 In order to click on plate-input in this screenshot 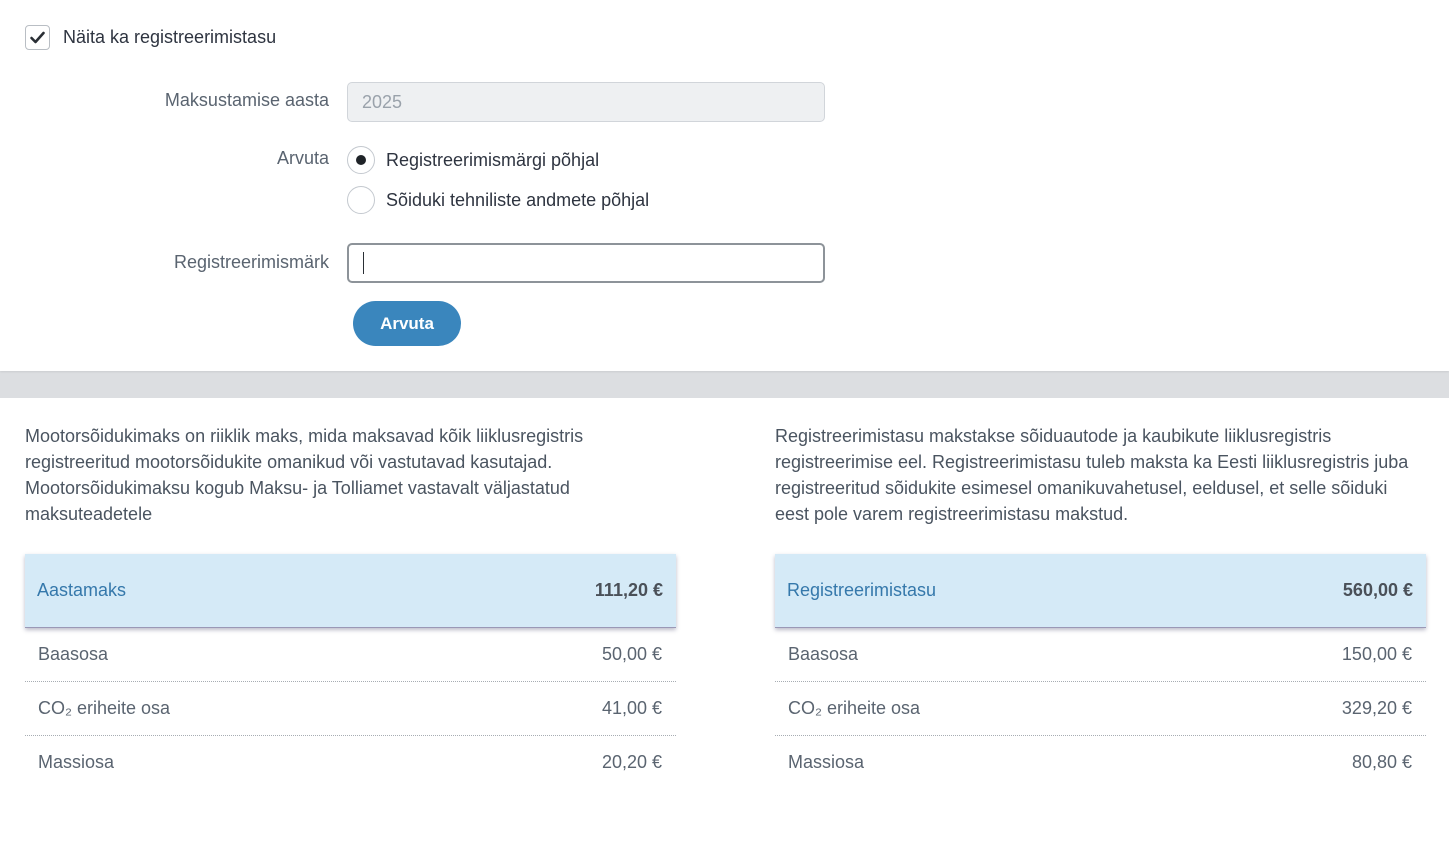, I will do `click(586, 263)`.